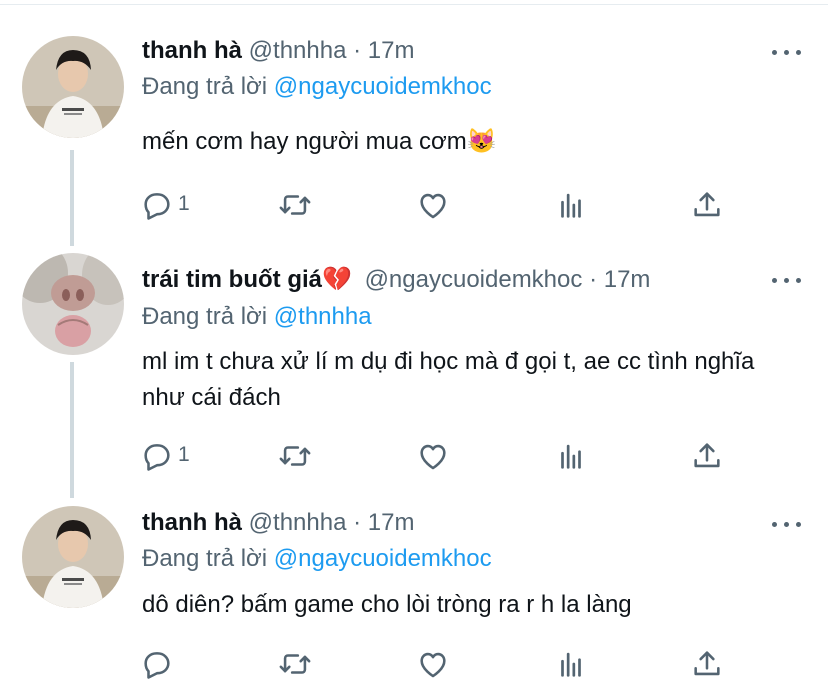 The height and width of the screenshot is (686, 828). What do you see at coordinates (323, 316) in the screenshot?
I see `replying-mention: @thnhha` at bounding box center [323, 316].